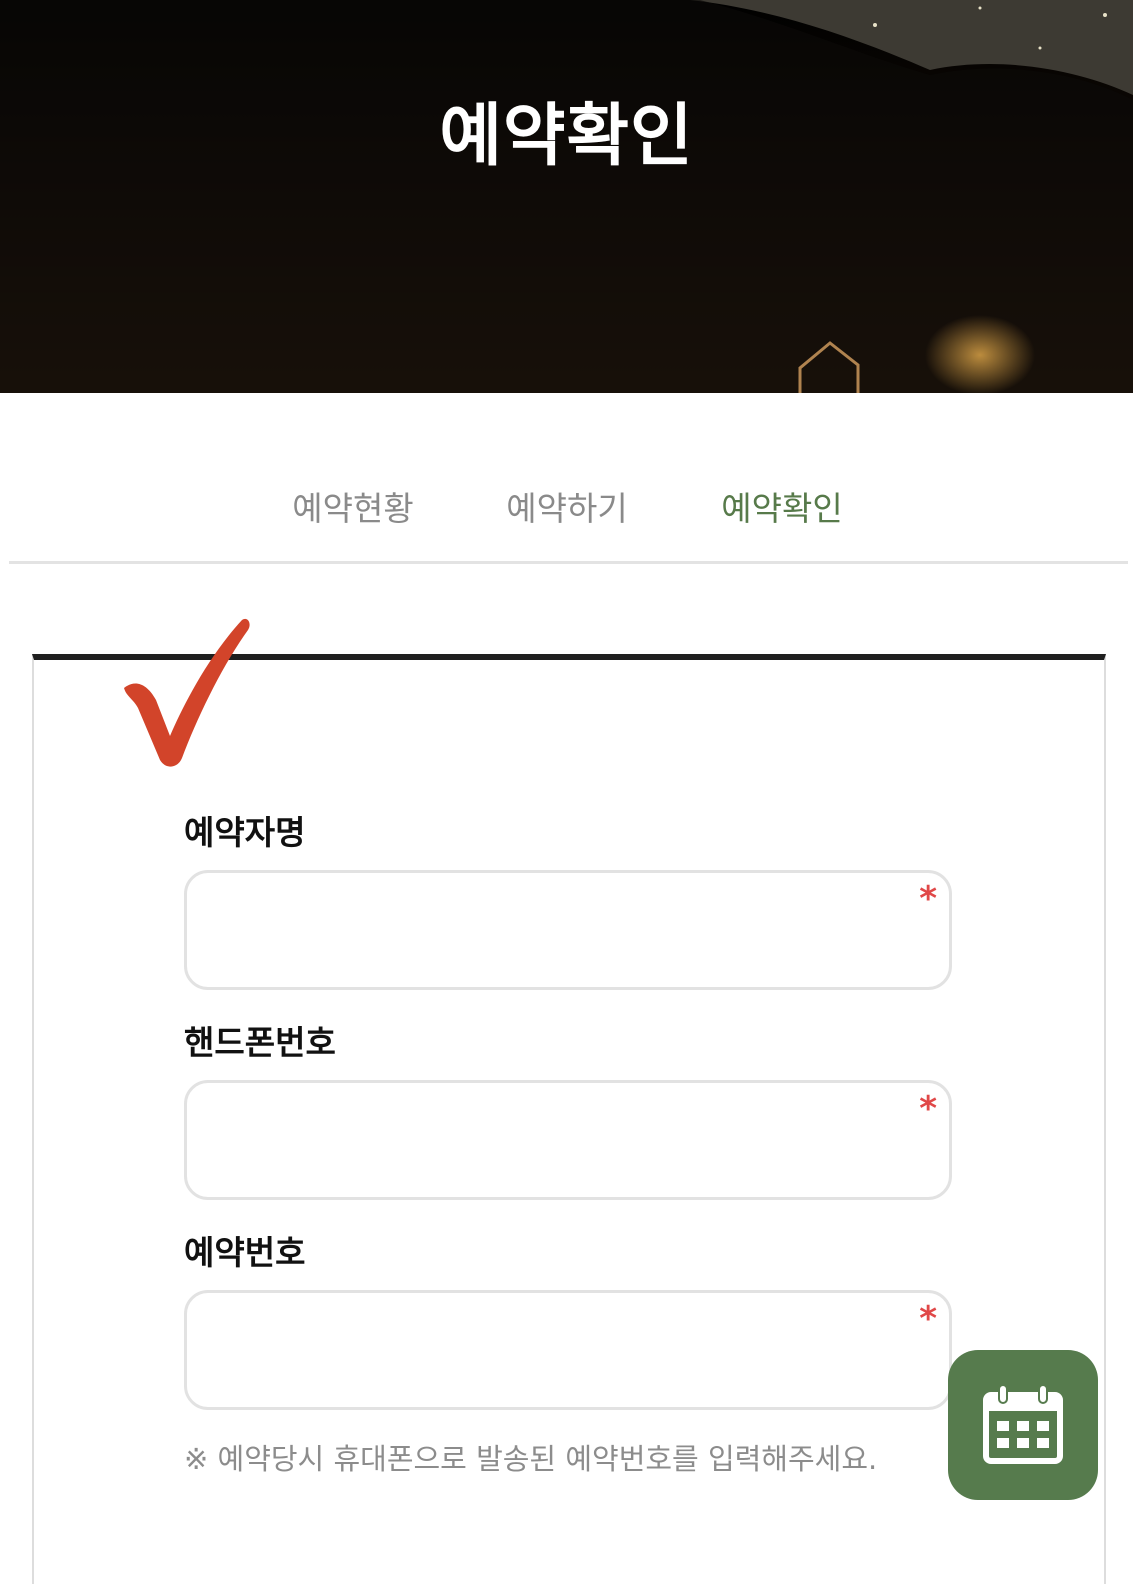 The height and width of the screenshot is (1584, 1133). What do you see at coordinates (353, 509) in the screenshot?
I see `tab-reservation-status: 예약현황` at bounding box center [353, 509].